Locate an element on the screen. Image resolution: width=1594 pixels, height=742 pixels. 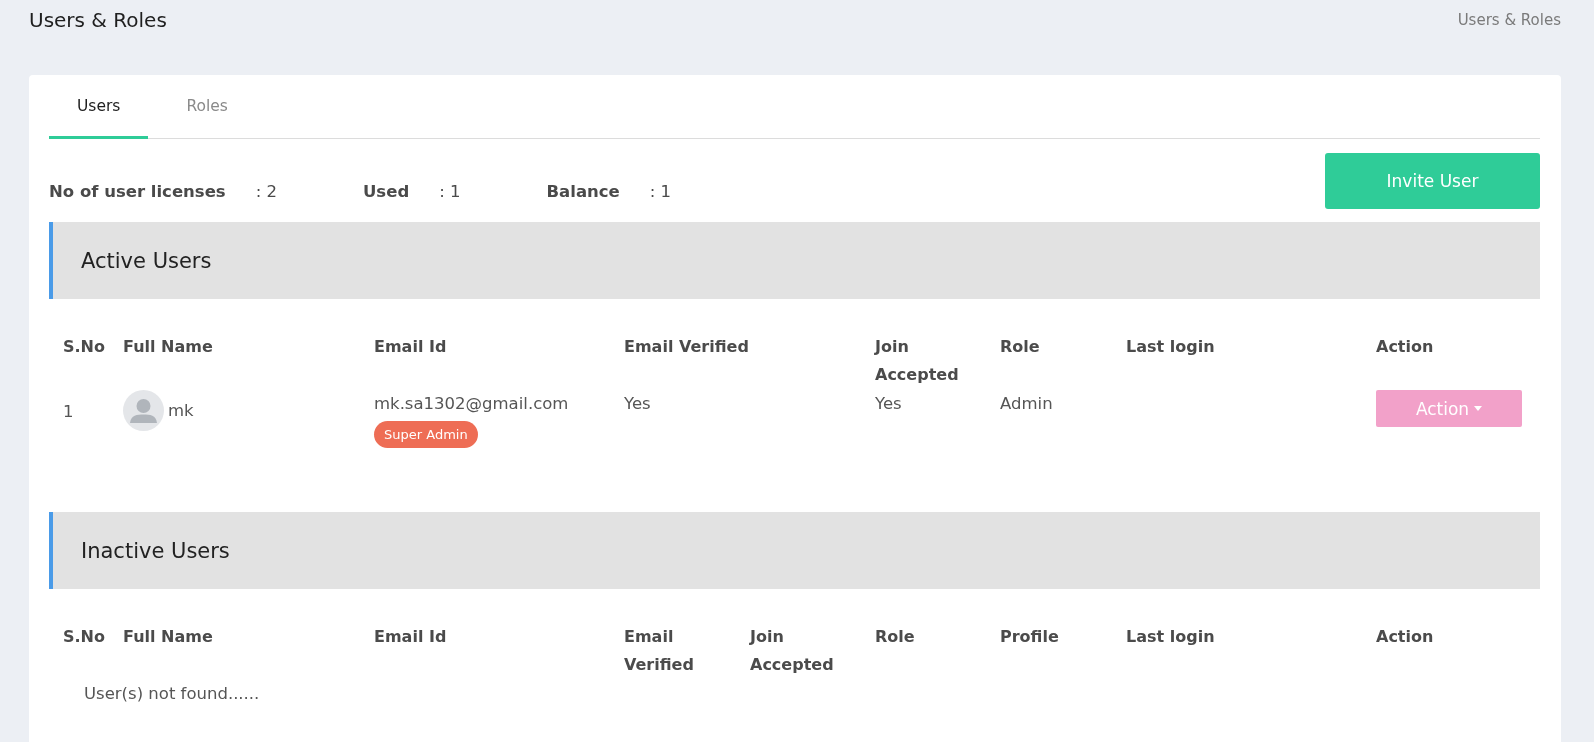
license-label: Balance is located at coordinates (583, 192).